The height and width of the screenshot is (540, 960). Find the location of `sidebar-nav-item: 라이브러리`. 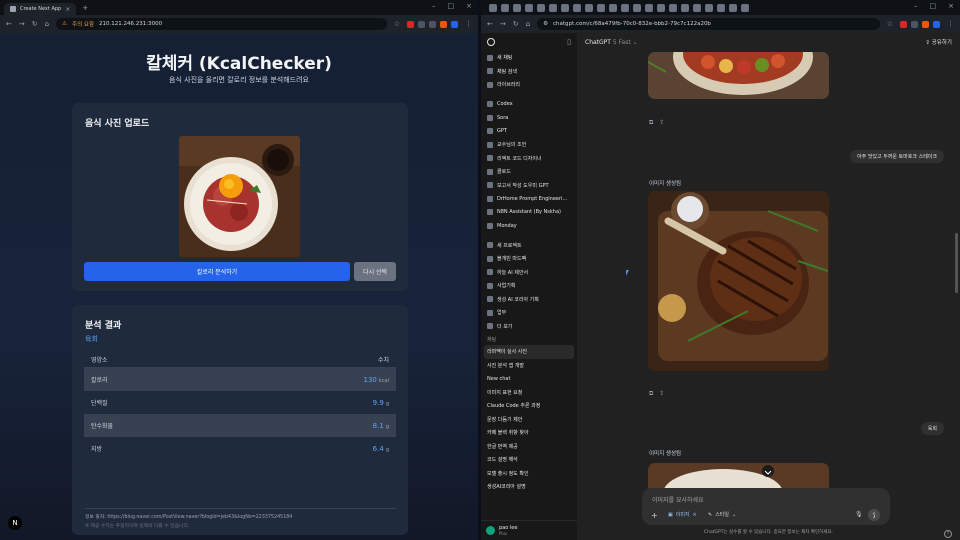

sidebar-nav-item: 라이브러리 is located at coordinates (529, 85).